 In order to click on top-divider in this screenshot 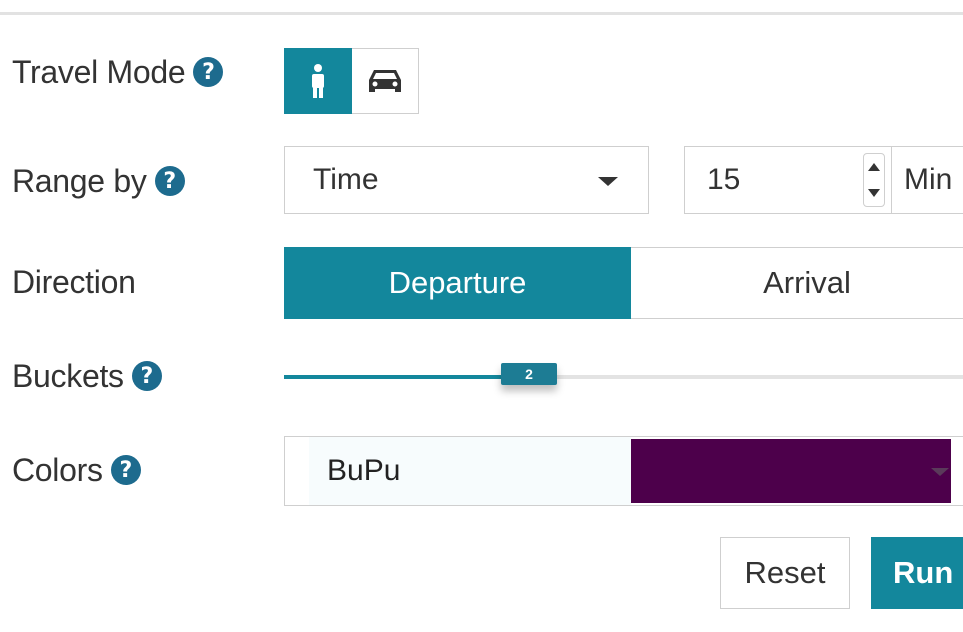, I will do `click(481, 13)`.